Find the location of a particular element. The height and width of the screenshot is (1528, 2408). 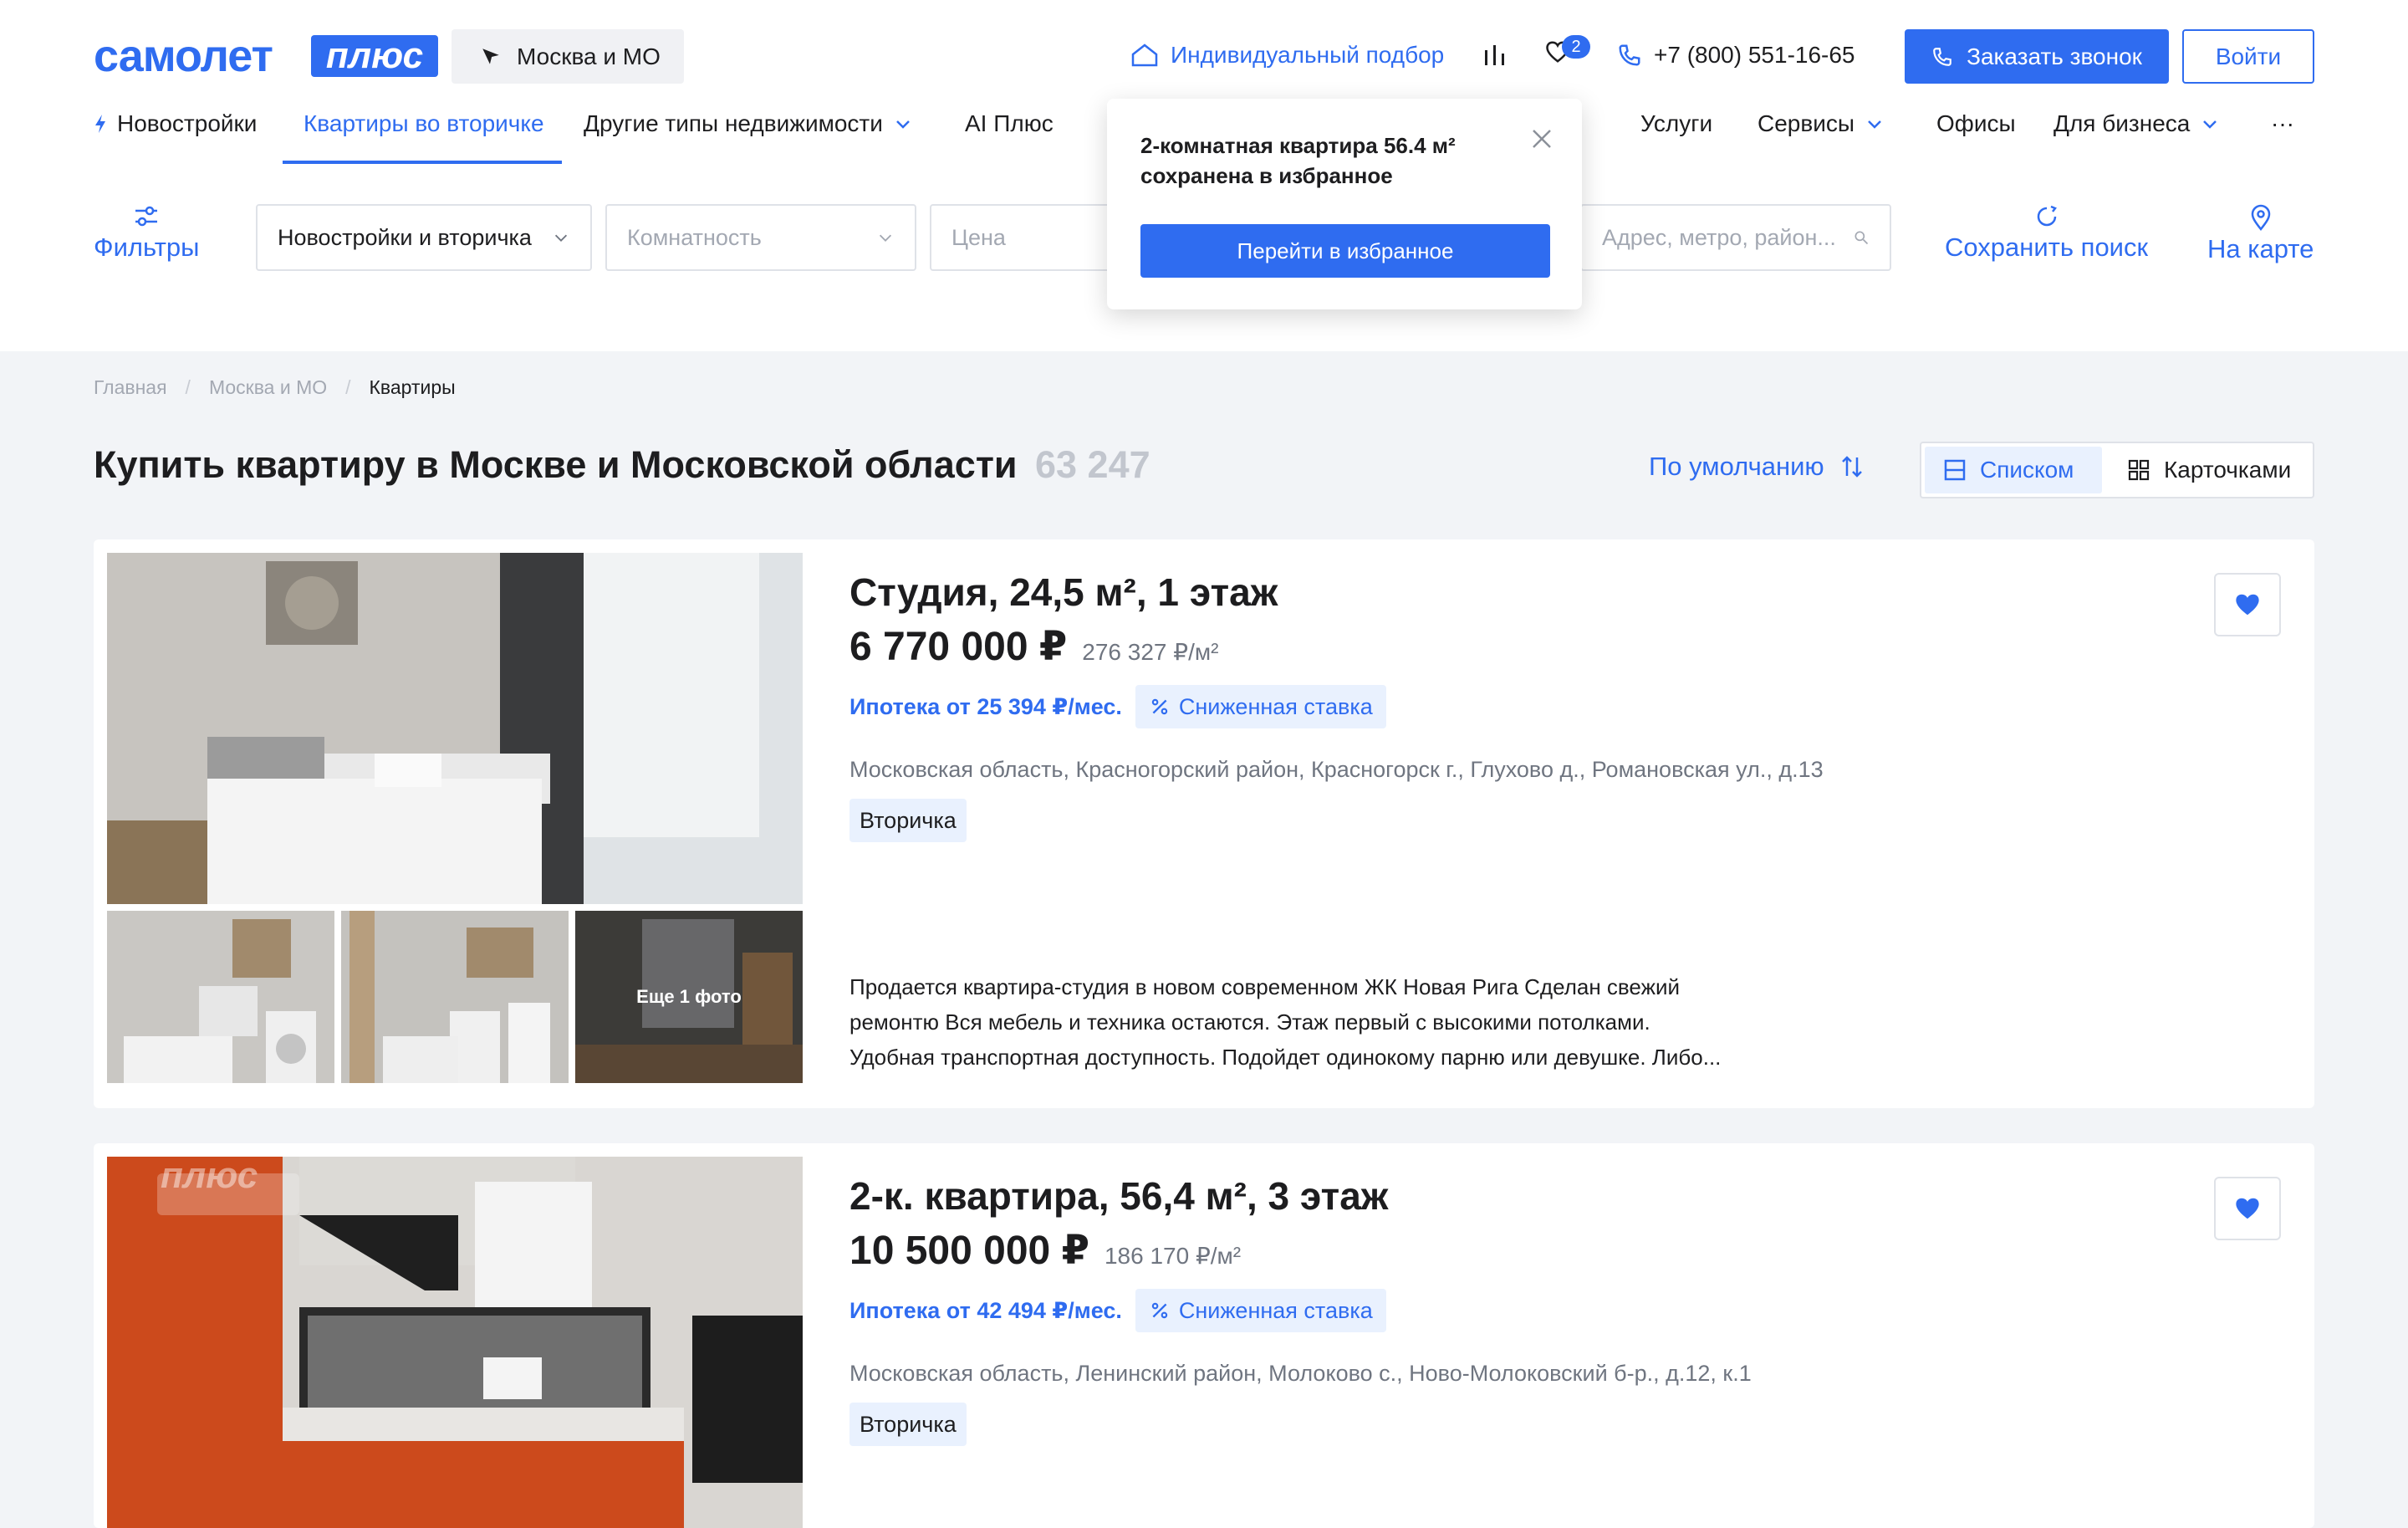

nav-business: Для бизнеса is located at coordinates (2136, 124).